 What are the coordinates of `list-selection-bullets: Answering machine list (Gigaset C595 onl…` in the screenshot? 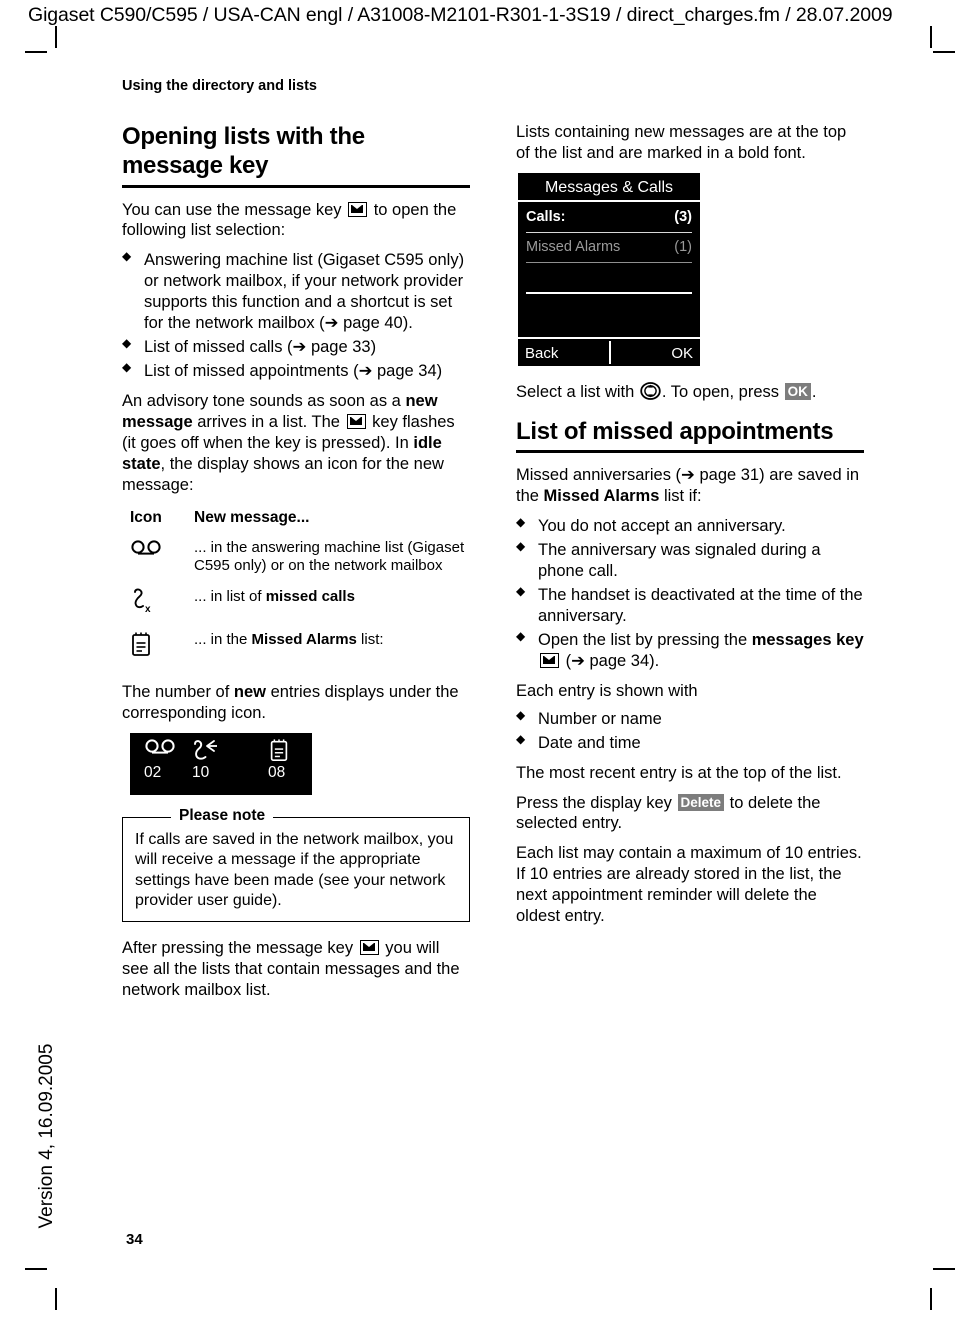 It's located at (296, 315).